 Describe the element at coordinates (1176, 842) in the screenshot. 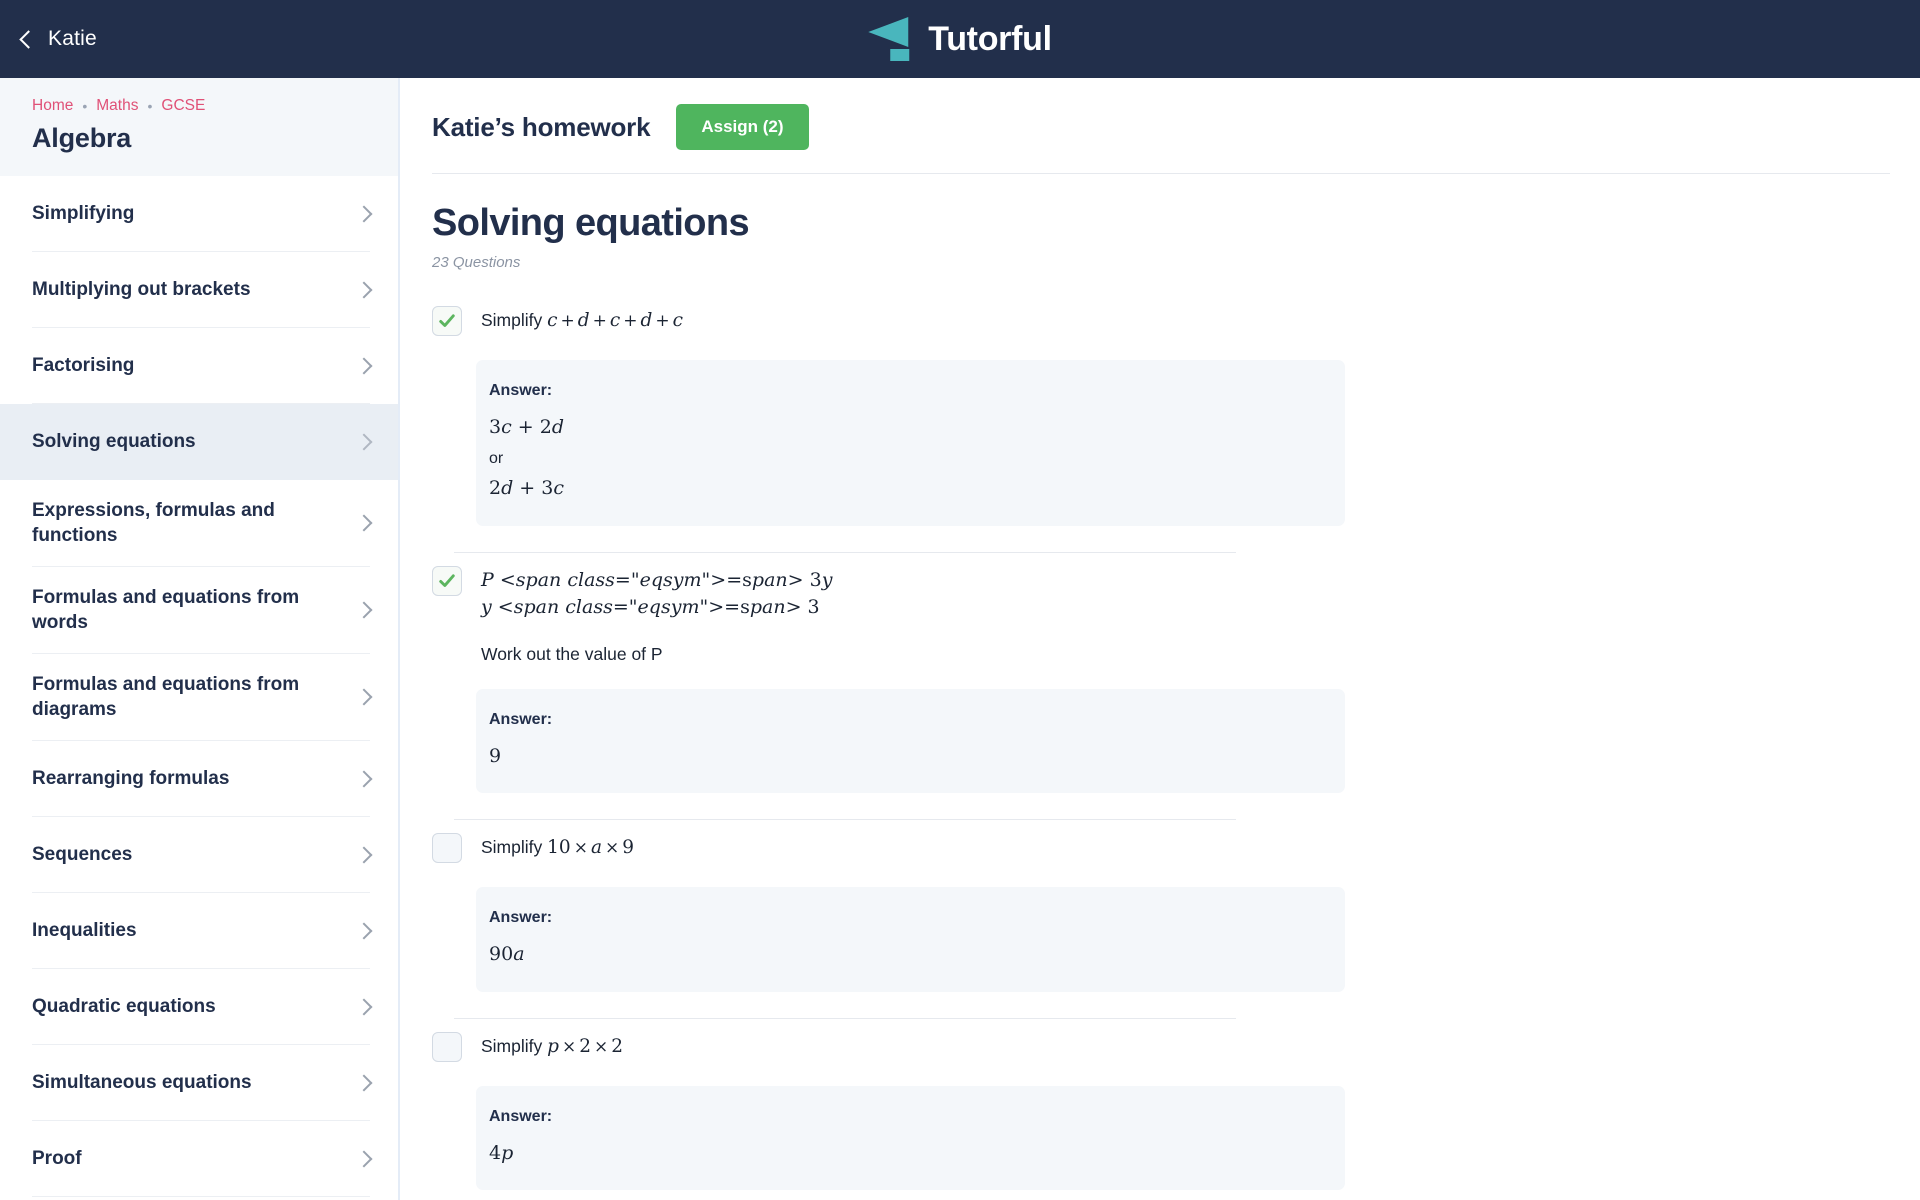

I see `question-row: Simplify 10 × a × 9` at that location.